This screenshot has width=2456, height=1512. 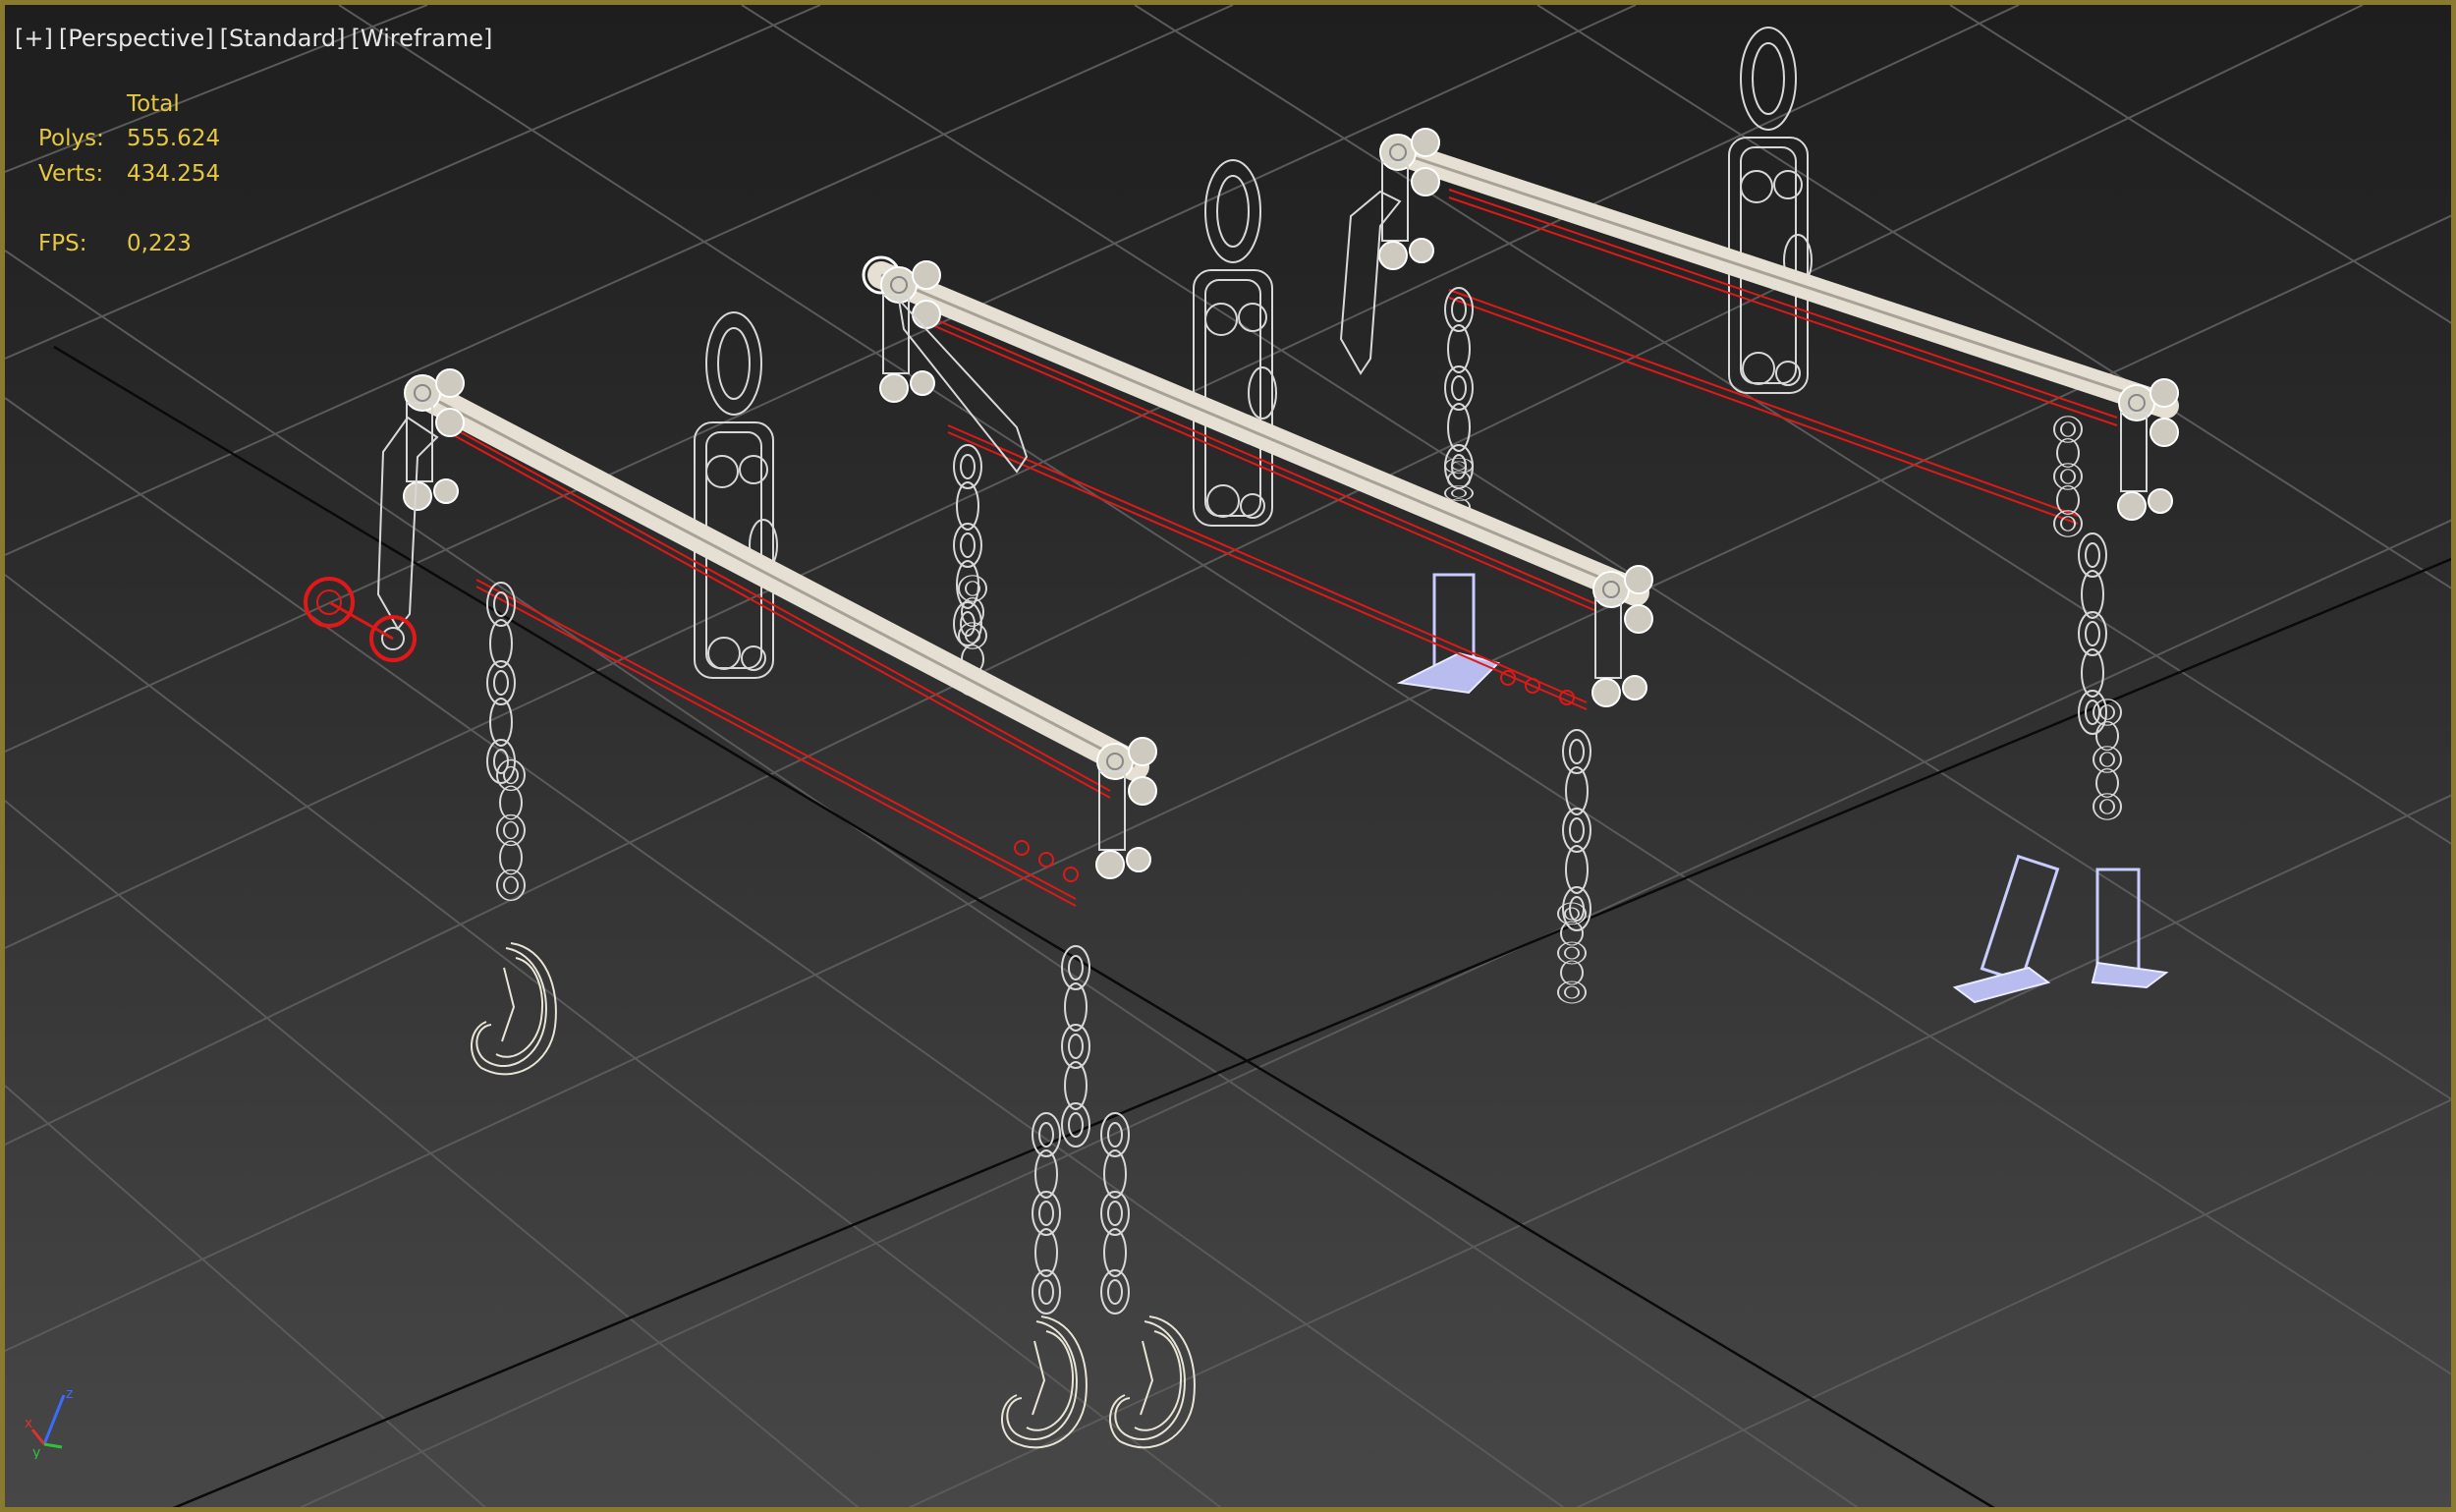 I want to click on axis-gizmo-icon: z x y, so click(x=49, y=1422).